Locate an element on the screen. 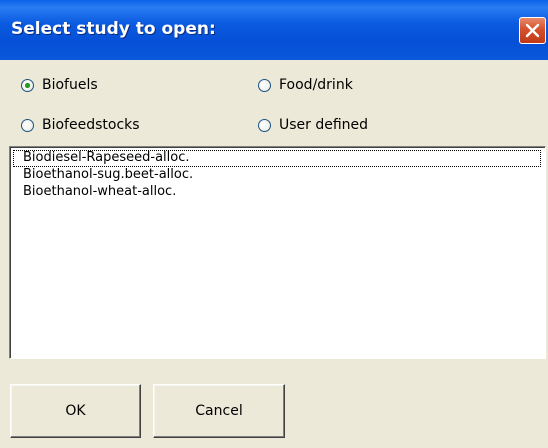  radio-button-checked is located at coordinates (27, 85).